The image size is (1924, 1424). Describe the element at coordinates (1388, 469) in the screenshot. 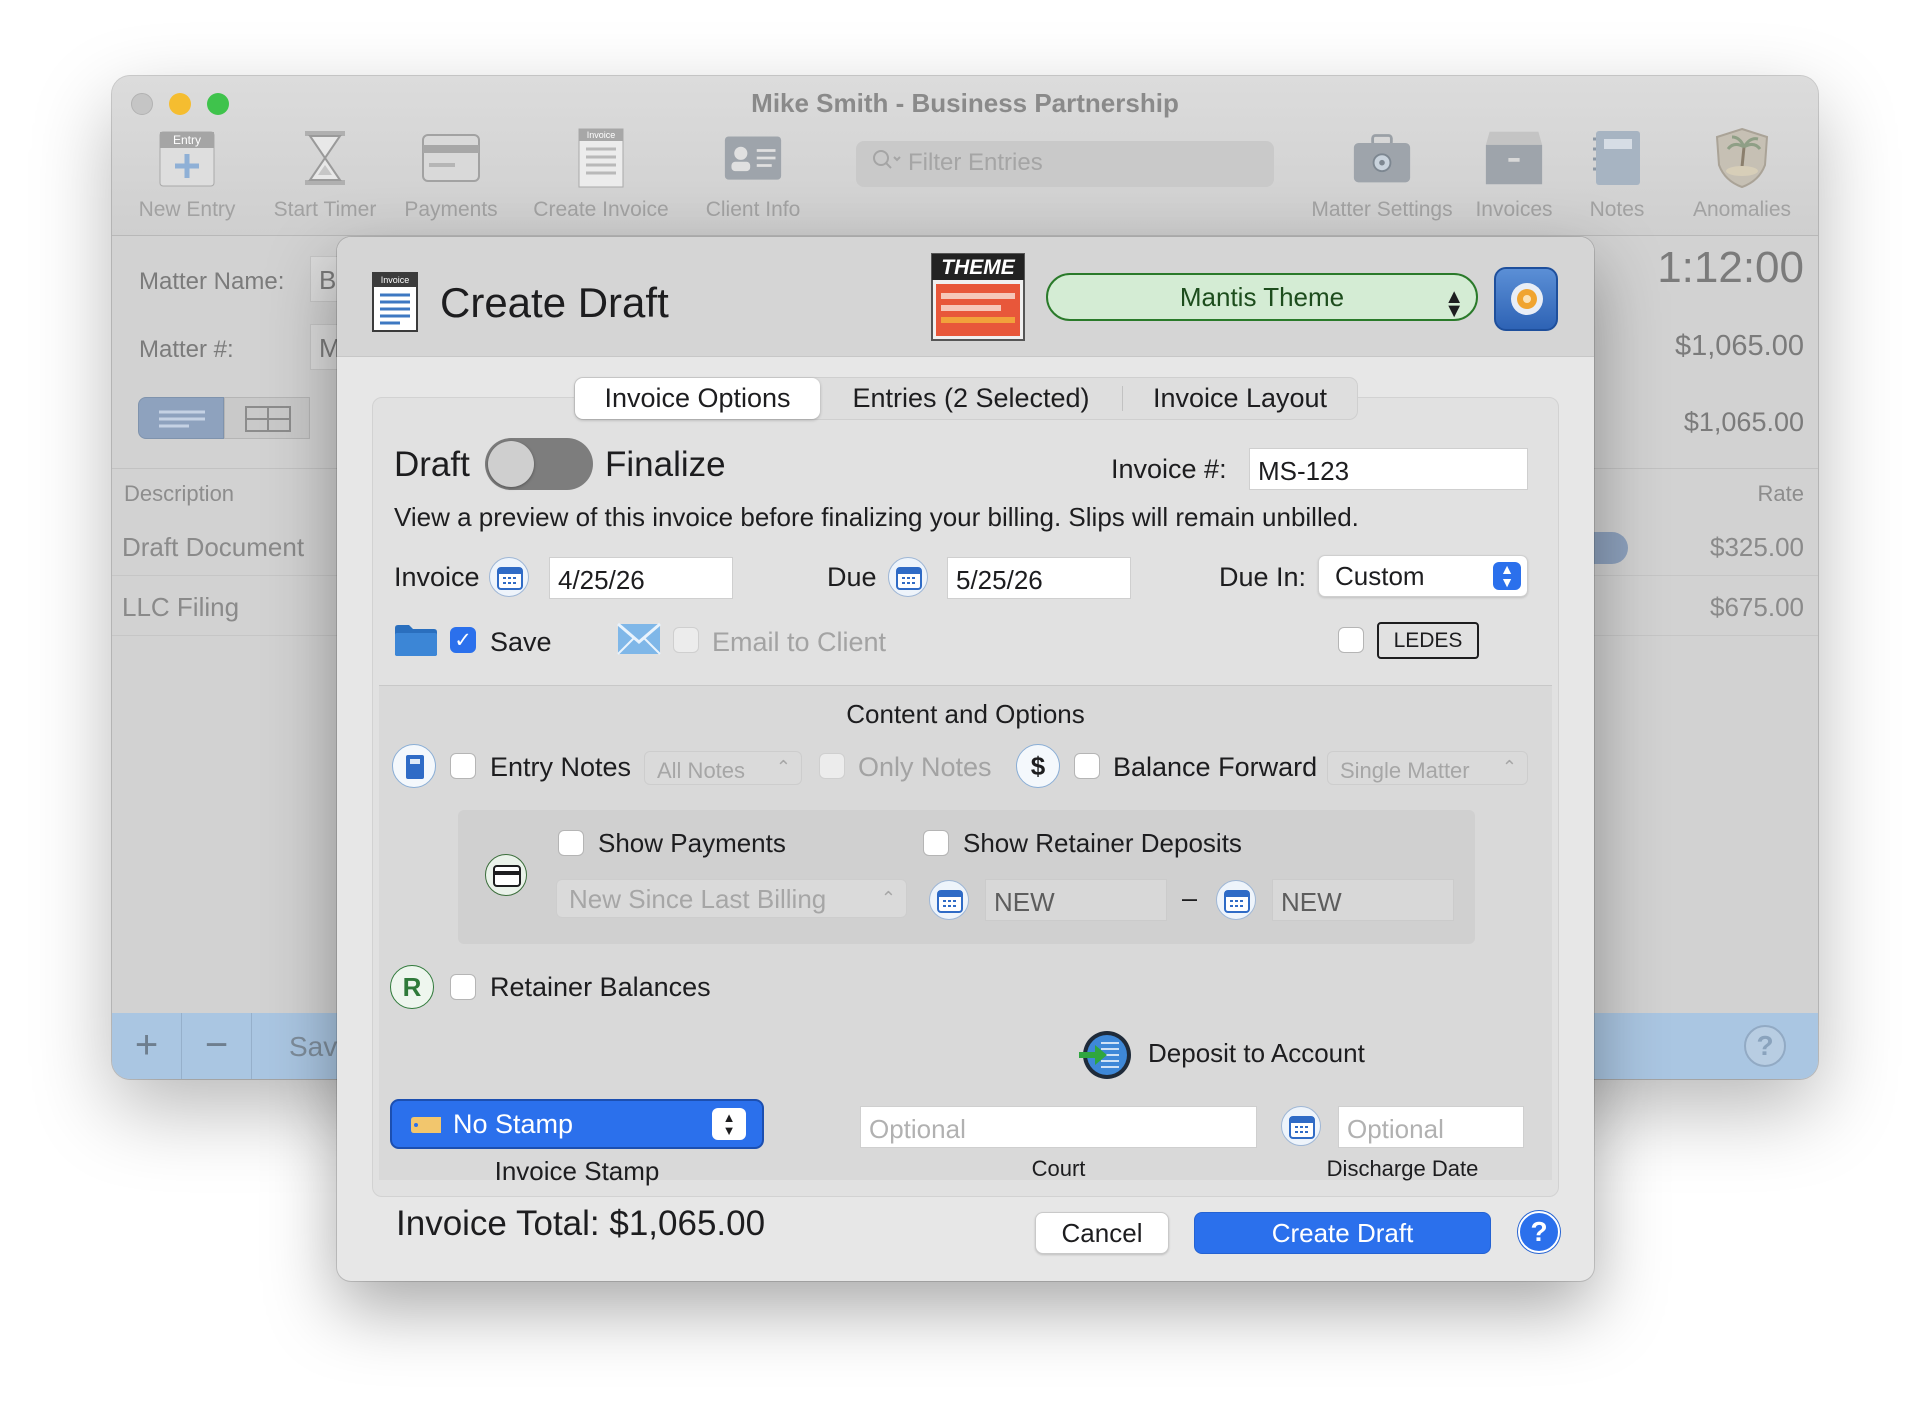

I see `invoice-number-field: MS-123` at that location.